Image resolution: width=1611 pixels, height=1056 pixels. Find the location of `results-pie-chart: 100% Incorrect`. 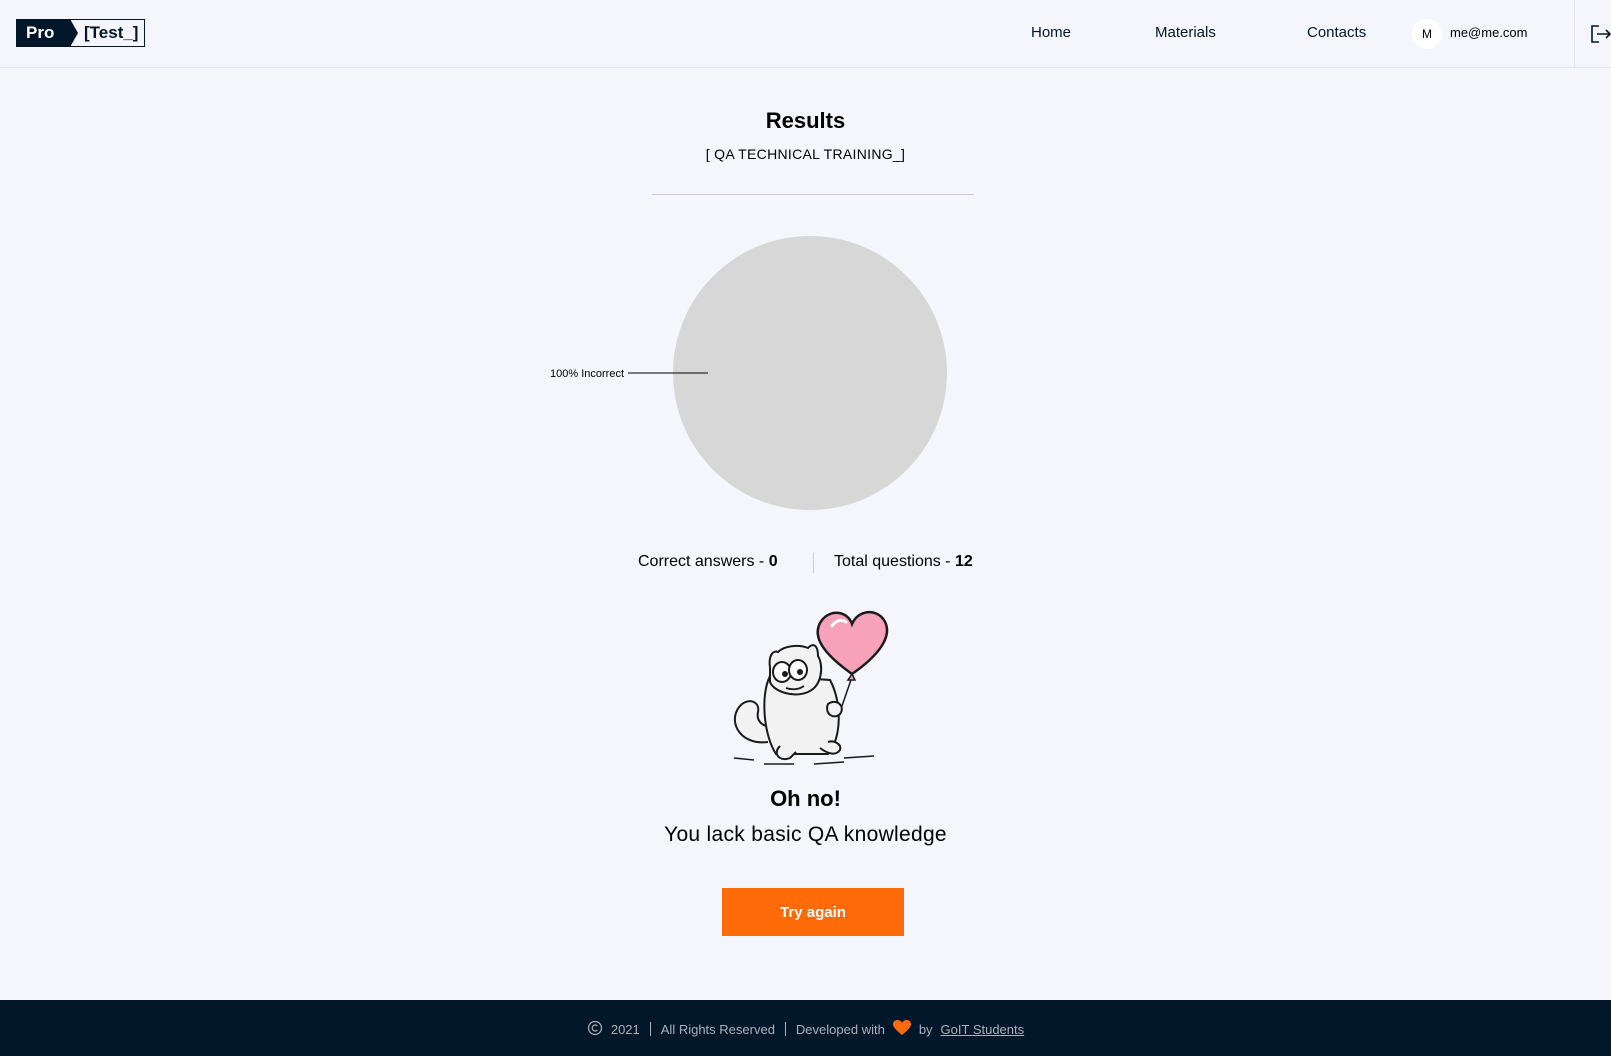

results-pie-chart: 100% Incorrect is located at coordinates (748, 373).